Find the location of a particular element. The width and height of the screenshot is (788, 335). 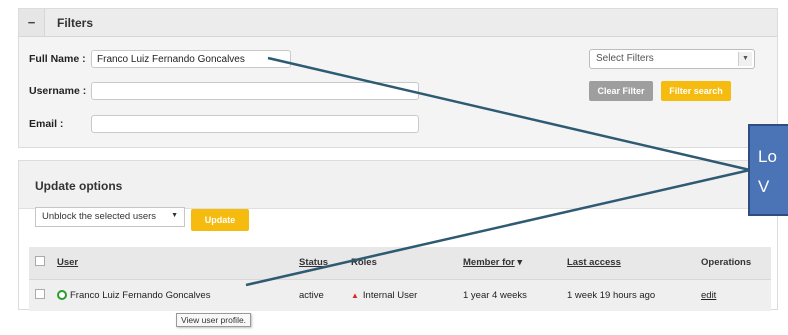

row-checkbox is located at coordinates (40, 293).